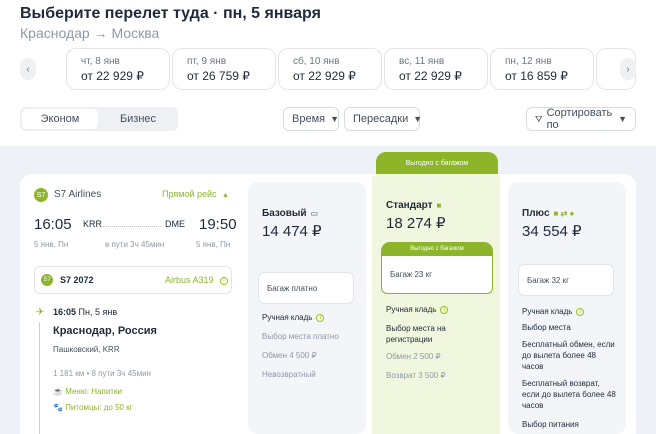 The width and height of the screenshot is (656, 434). What do you see at coordinates (218, 224) in the screenshot?
I see `arrival-time: 19:50` at bounding box center [218, 224].